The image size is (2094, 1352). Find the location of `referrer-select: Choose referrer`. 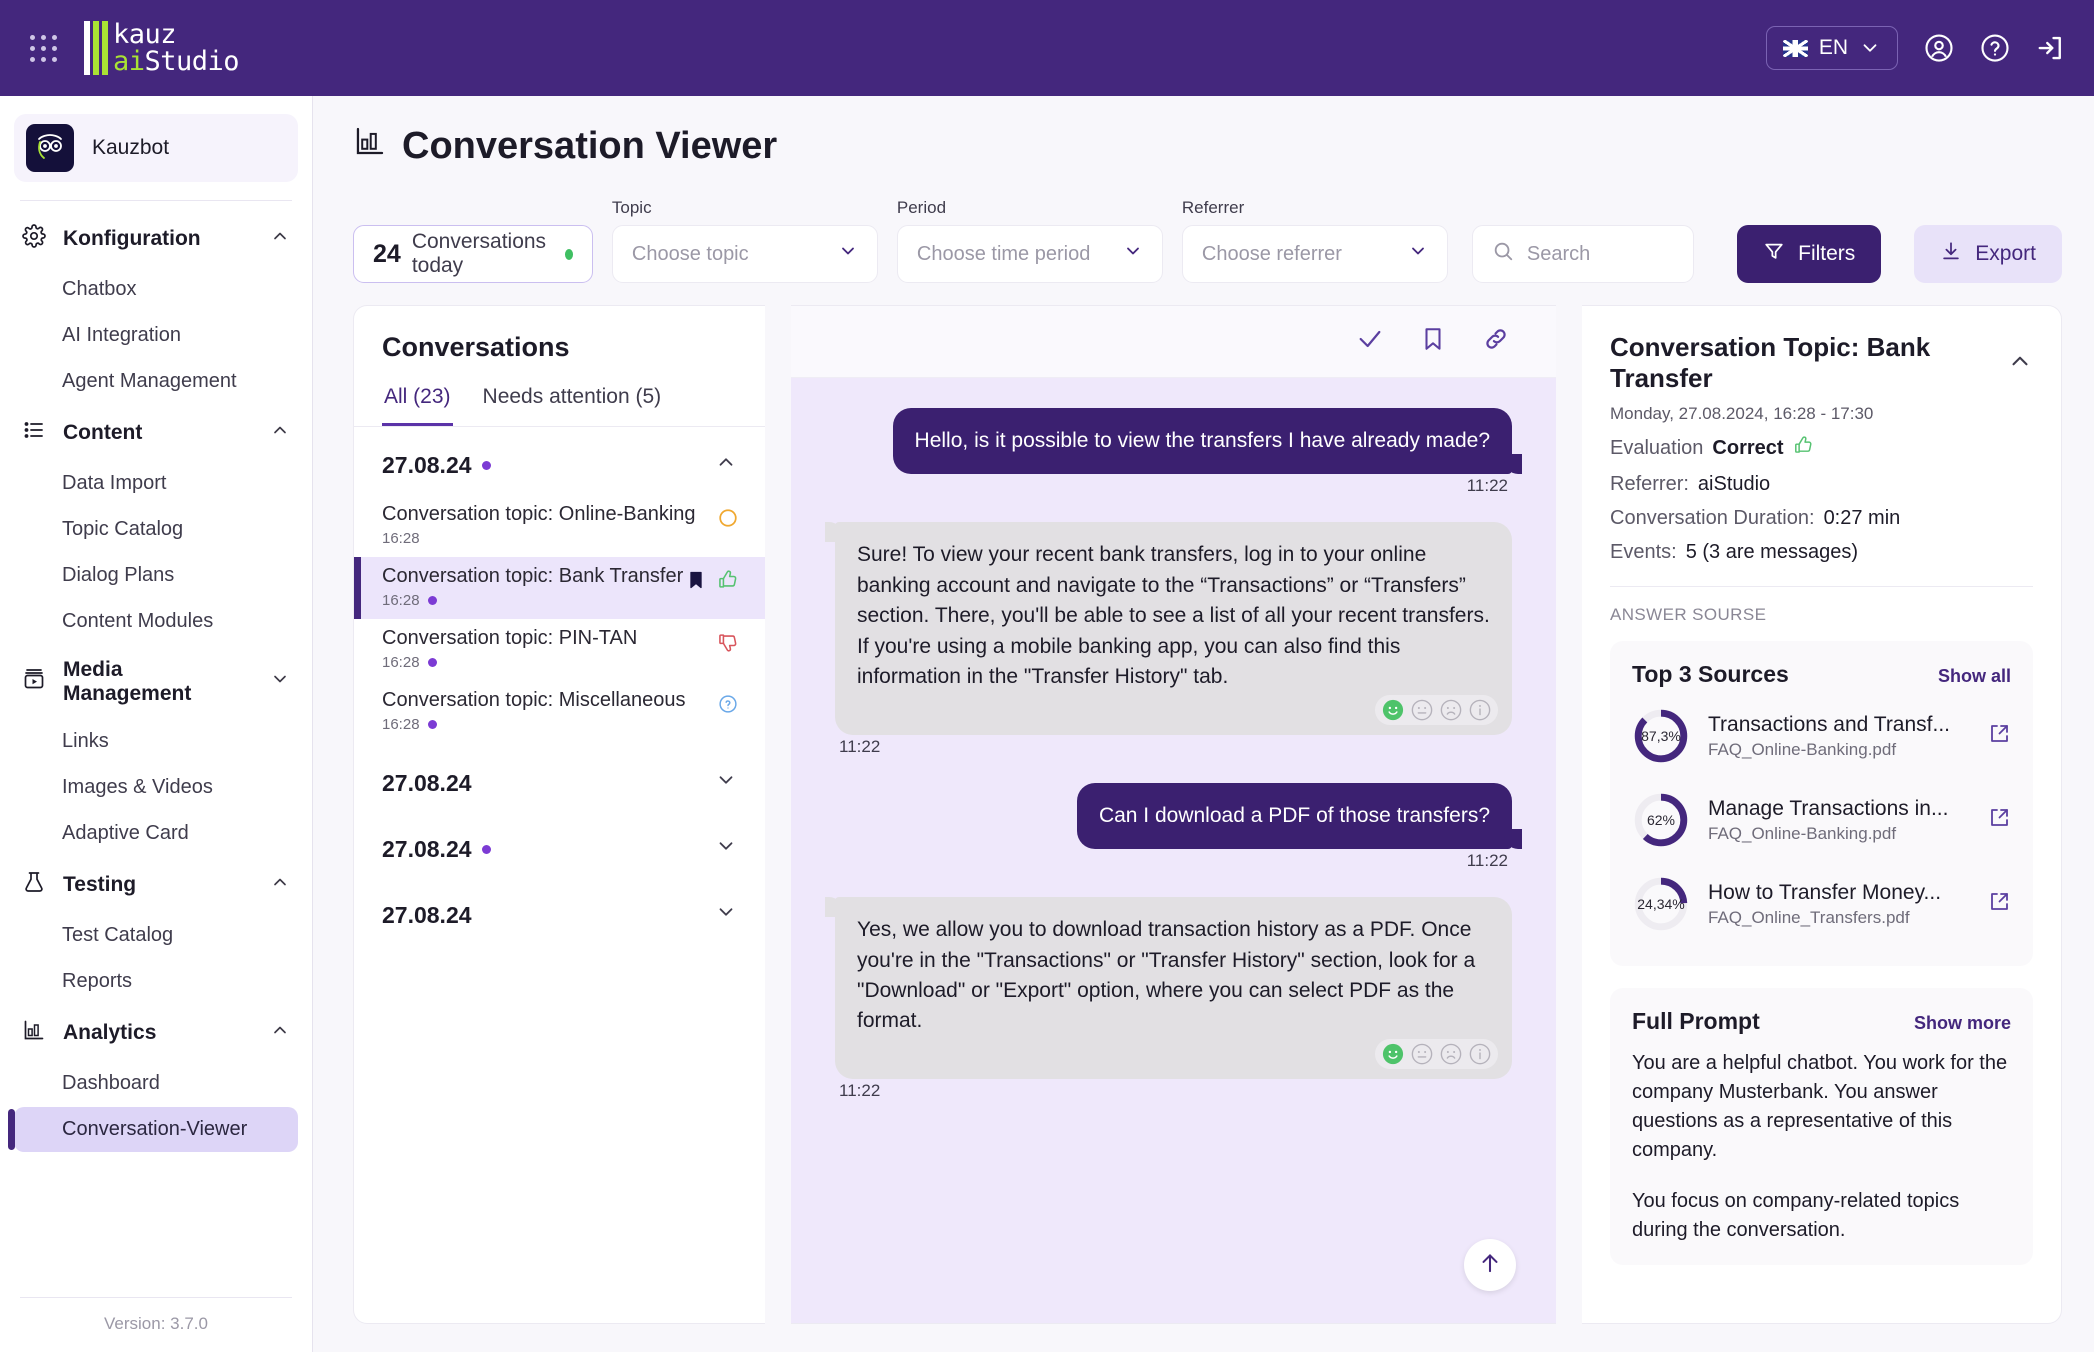

referrer-select: Choose referrer is located at coordinates (1314, 254).